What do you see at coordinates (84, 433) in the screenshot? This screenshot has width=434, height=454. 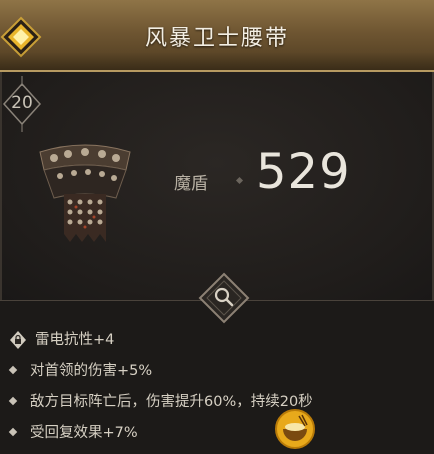 I see `affix-text: 受回复效果+7%` at bounding box center [84, 433].